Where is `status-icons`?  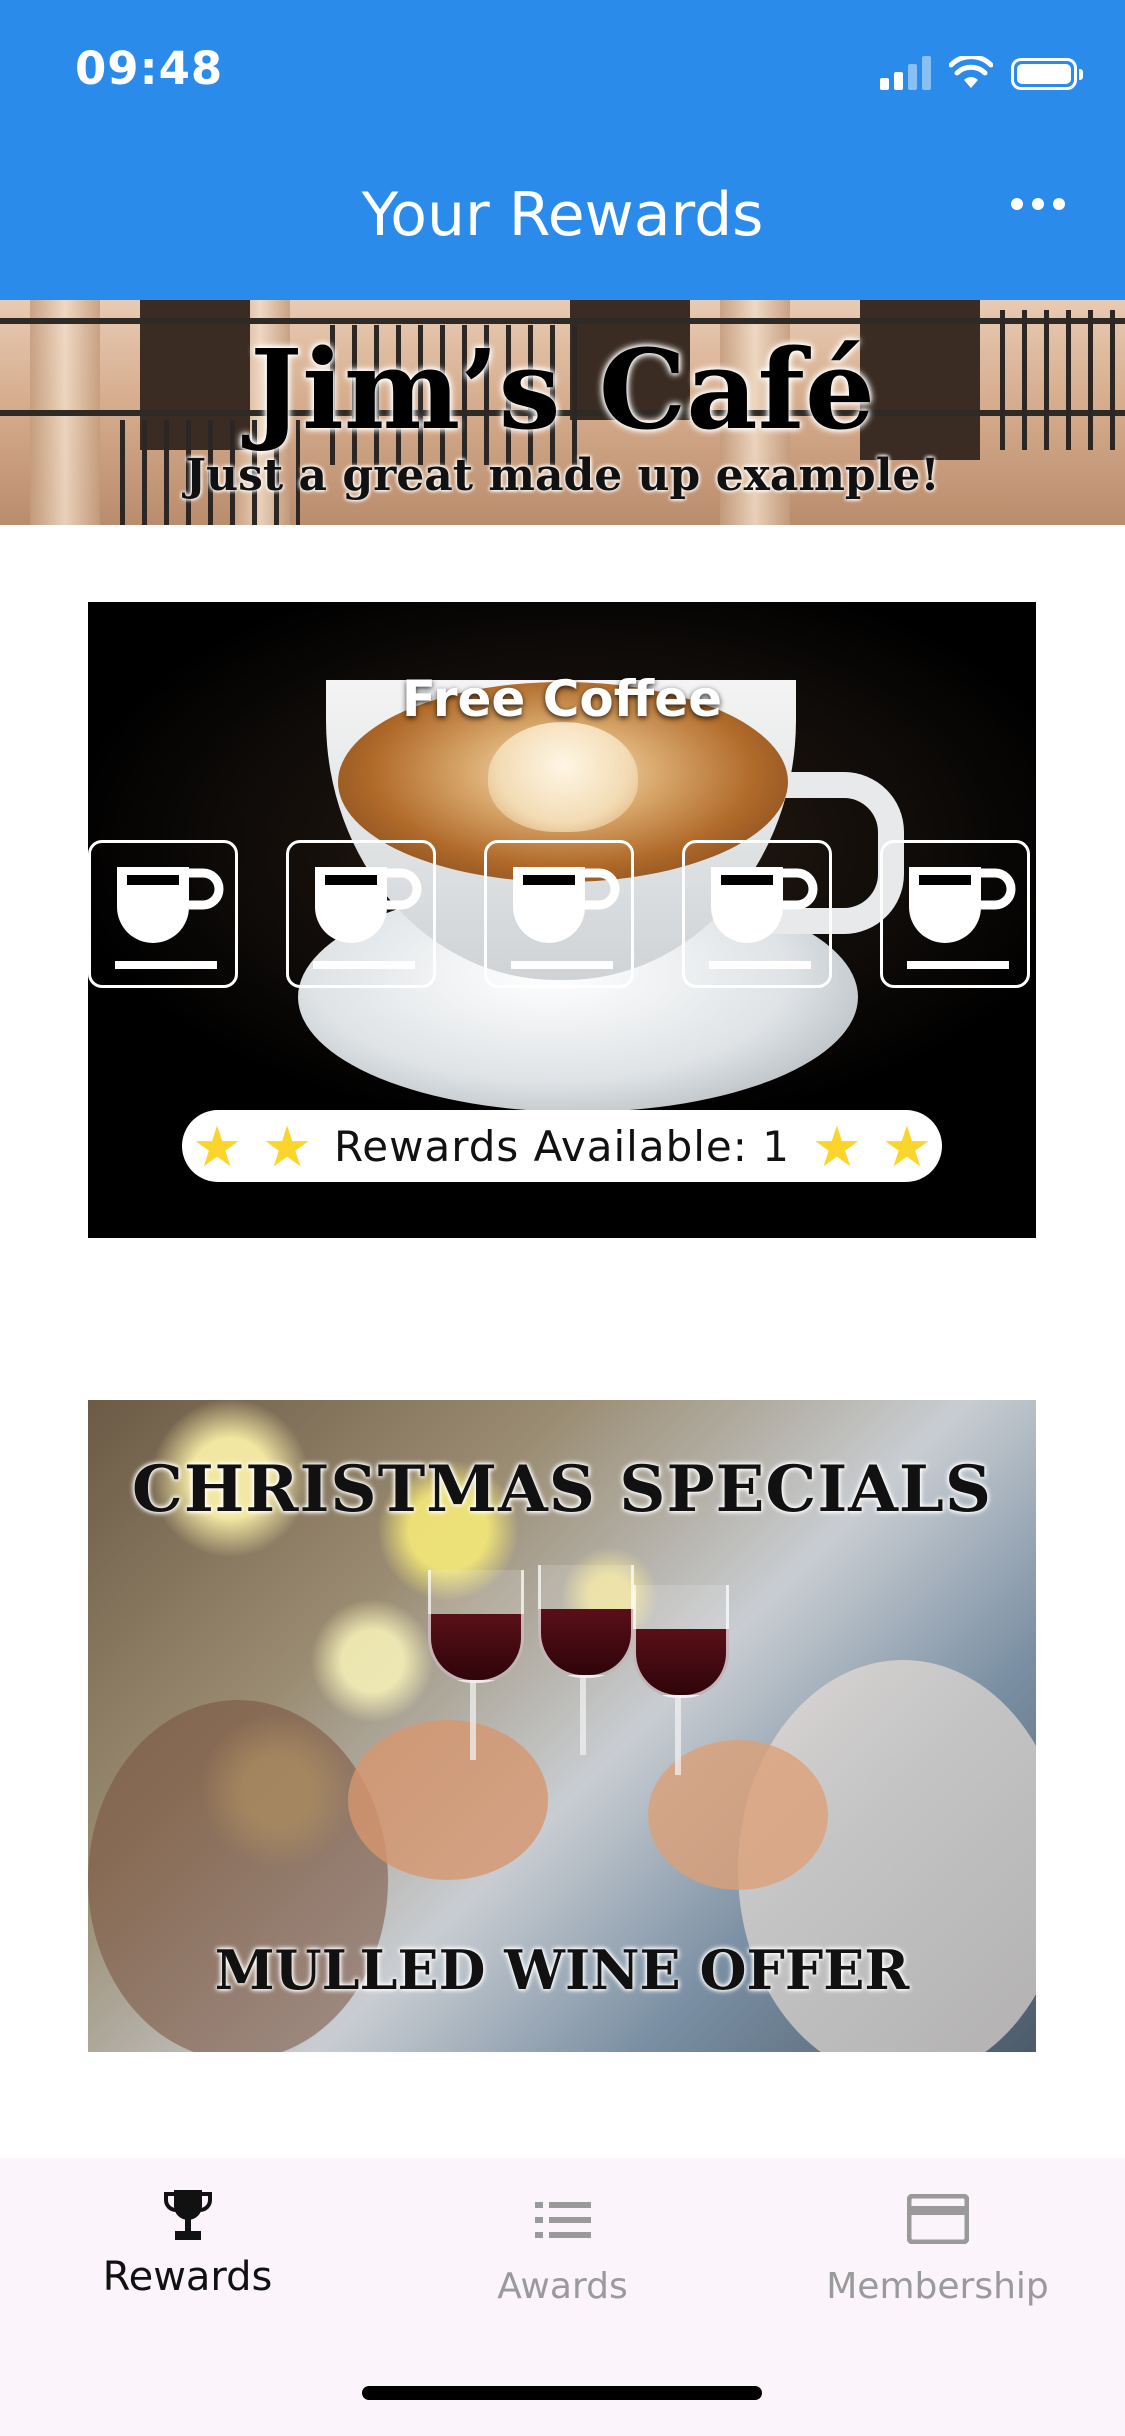
status-icons is located at coordinates (981, 70).